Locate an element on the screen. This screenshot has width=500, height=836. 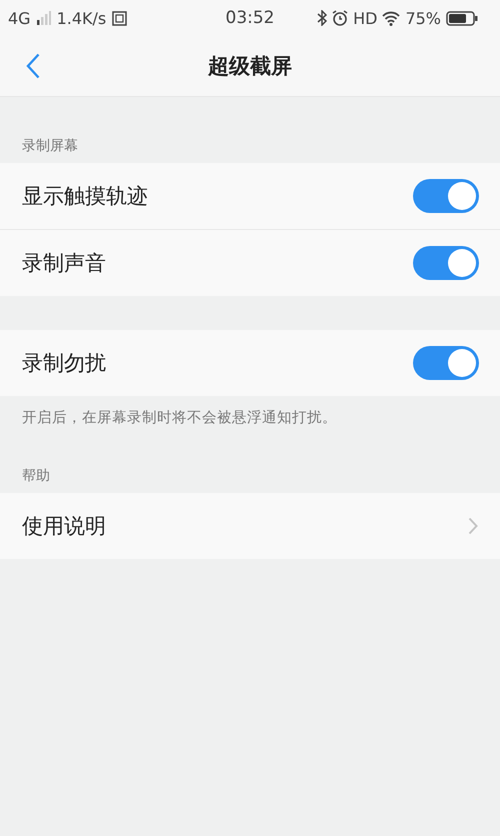
wifi-icon is located at coordinates (391, 18).